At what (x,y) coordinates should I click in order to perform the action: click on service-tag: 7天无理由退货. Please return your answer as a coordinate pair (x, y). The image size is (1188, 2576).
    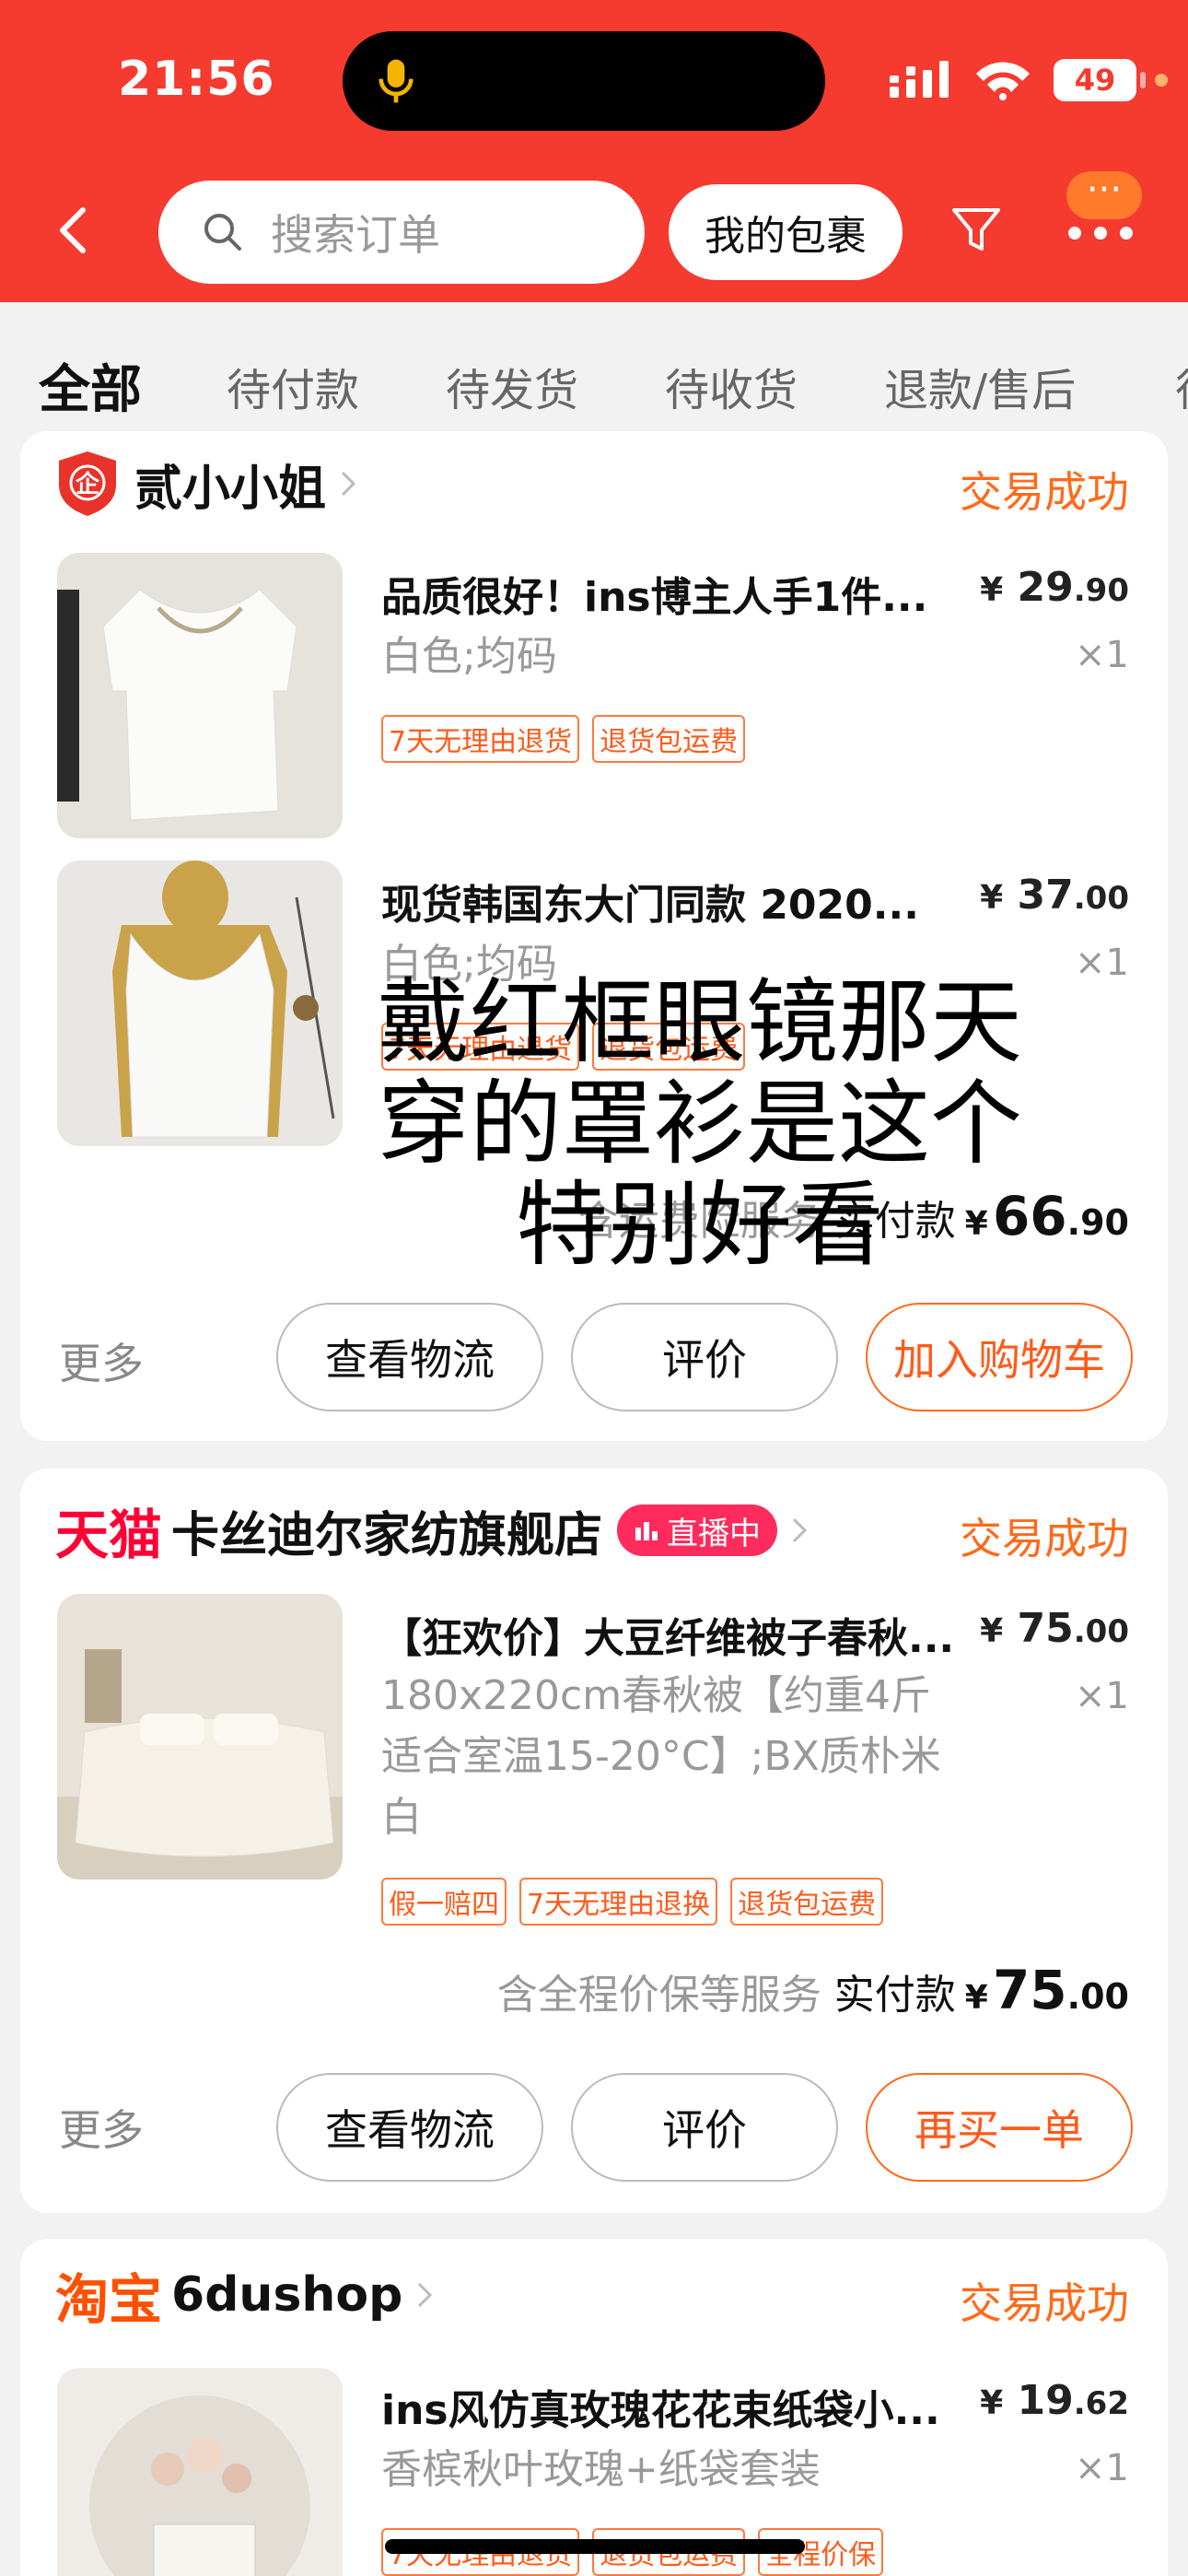
    Looking at the image, I should click on (480, 739).